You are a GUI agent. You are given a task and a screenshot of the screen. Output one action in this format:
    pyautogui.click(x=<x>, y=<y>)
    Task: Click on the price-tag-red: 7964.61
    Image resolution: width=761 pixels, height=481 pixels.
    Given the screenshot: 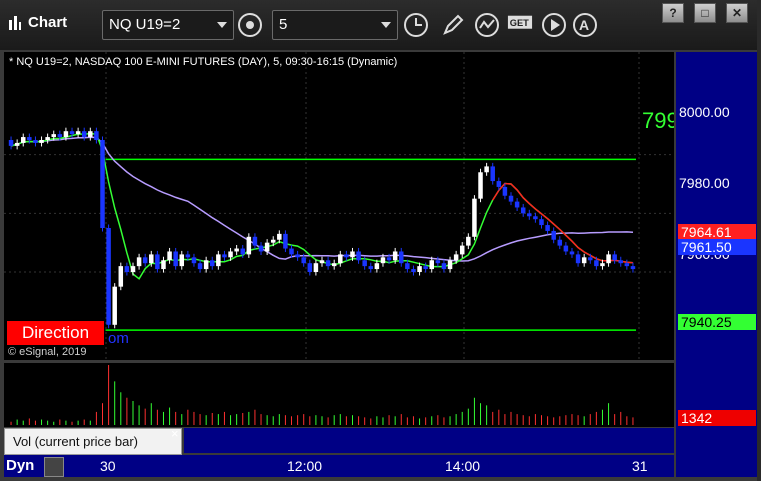 What is the action you would take?
    pyautogui.click(x=717, y=232)
    